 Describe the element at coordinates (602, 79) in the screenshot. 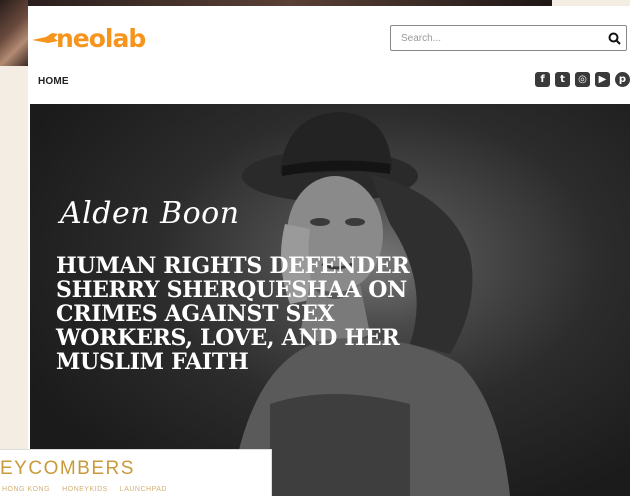

I see `youtube-icon: ▶` at that location.